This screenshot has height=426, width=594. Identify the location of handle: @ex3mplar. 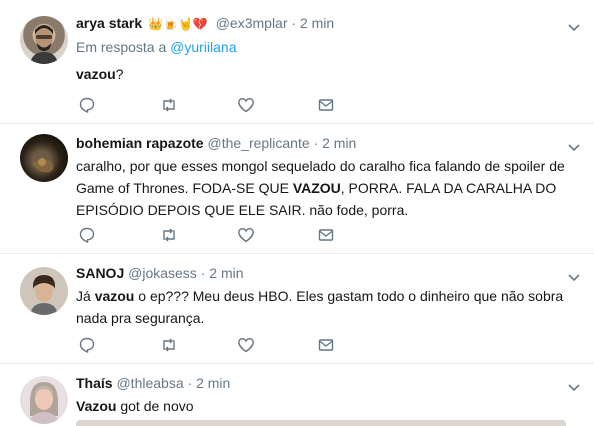
(252, 23).